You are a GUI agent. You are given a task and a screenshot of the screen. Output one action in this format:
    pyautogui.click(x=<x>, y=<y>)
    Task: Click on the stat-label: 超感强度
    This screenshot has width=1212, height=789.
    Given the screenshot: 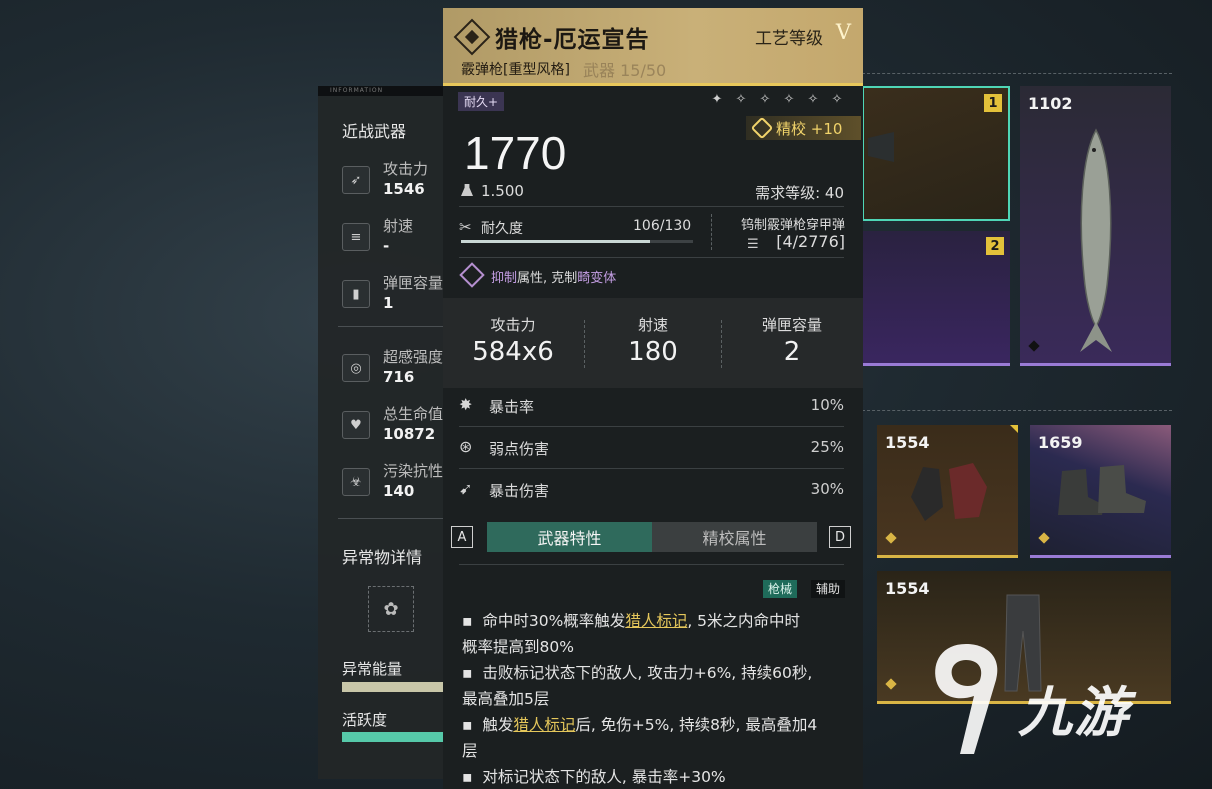 What is the action you would take?
    pyautogui.click(x=413, y=357)
    